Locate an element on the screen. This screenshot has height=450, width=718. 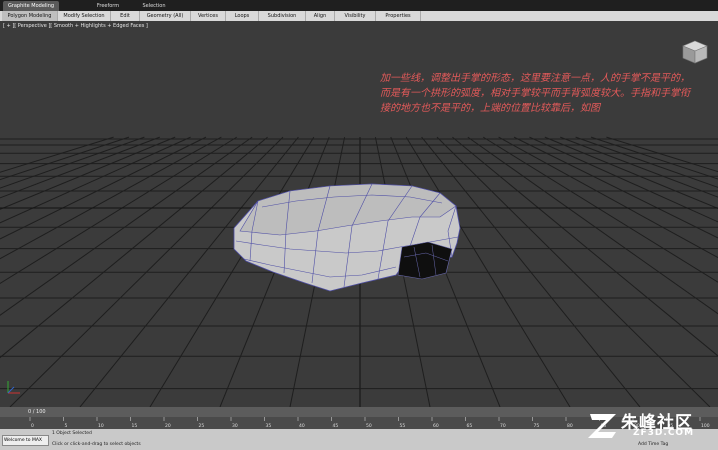
zf3d-logo-icon is located at coordinates (602, 426).